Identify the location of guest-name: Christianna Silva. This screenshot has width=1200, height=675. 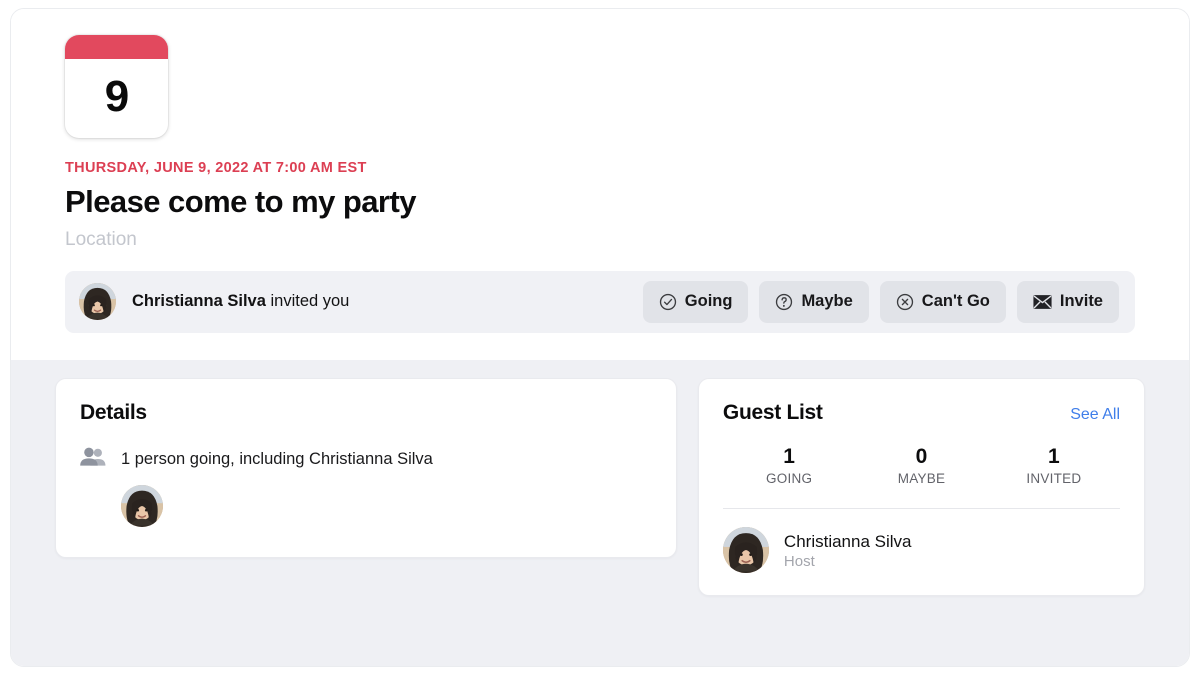
(847, 541).